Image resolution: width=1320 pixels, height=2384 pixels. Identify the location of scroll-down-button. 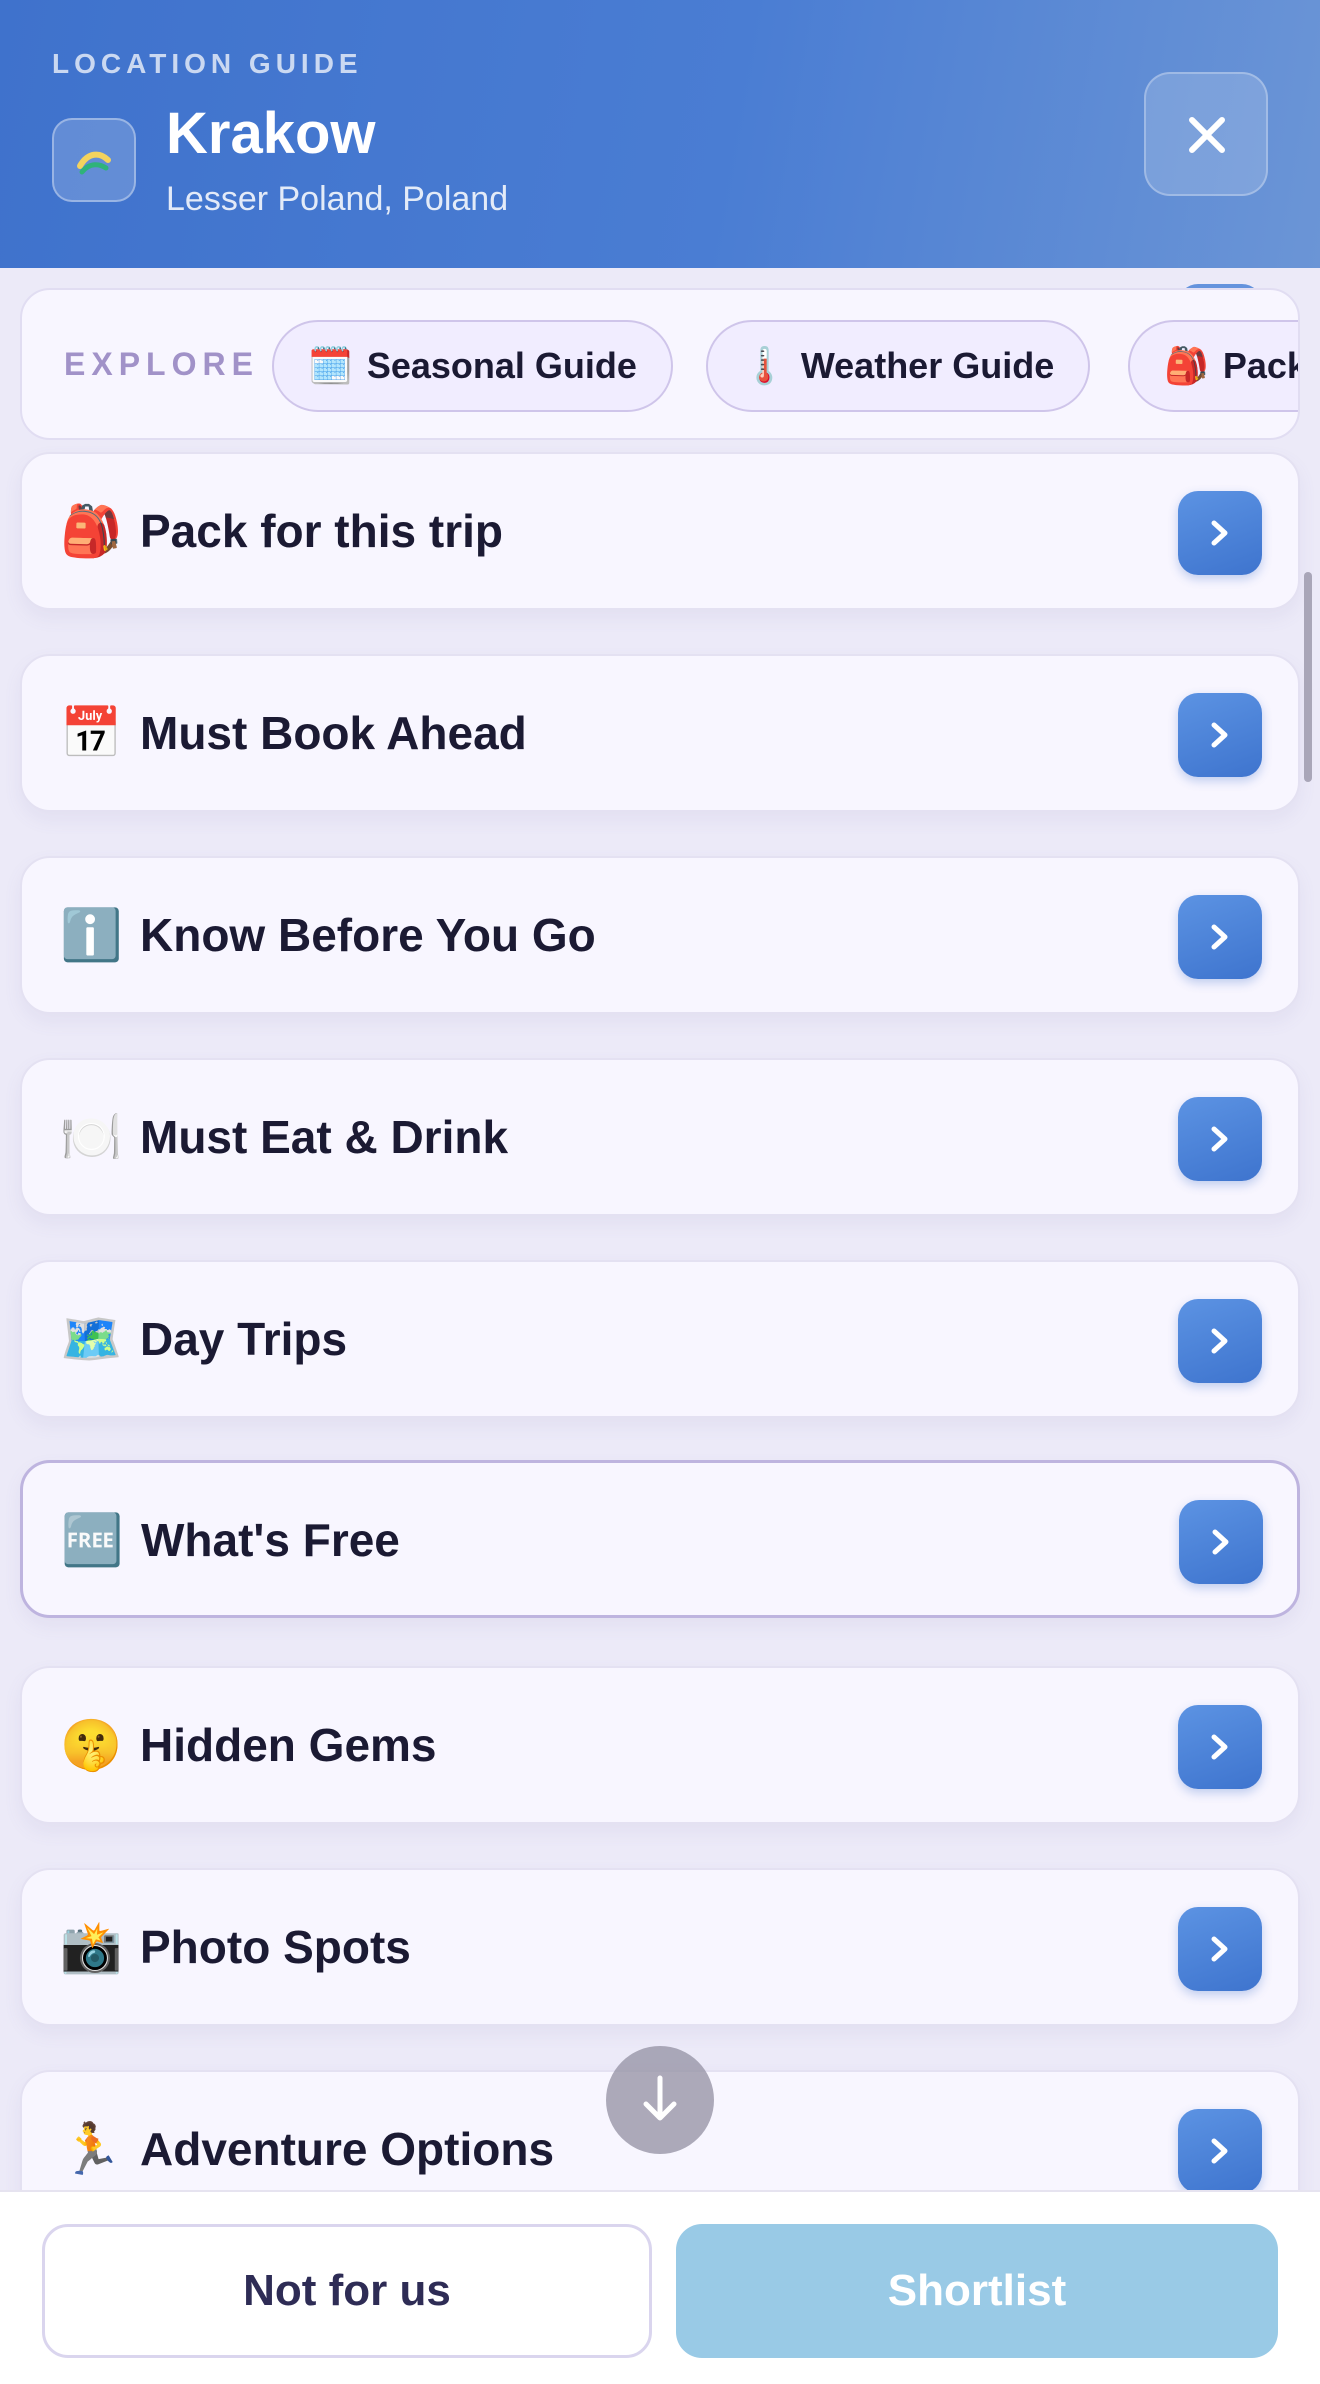
(660, 2100).